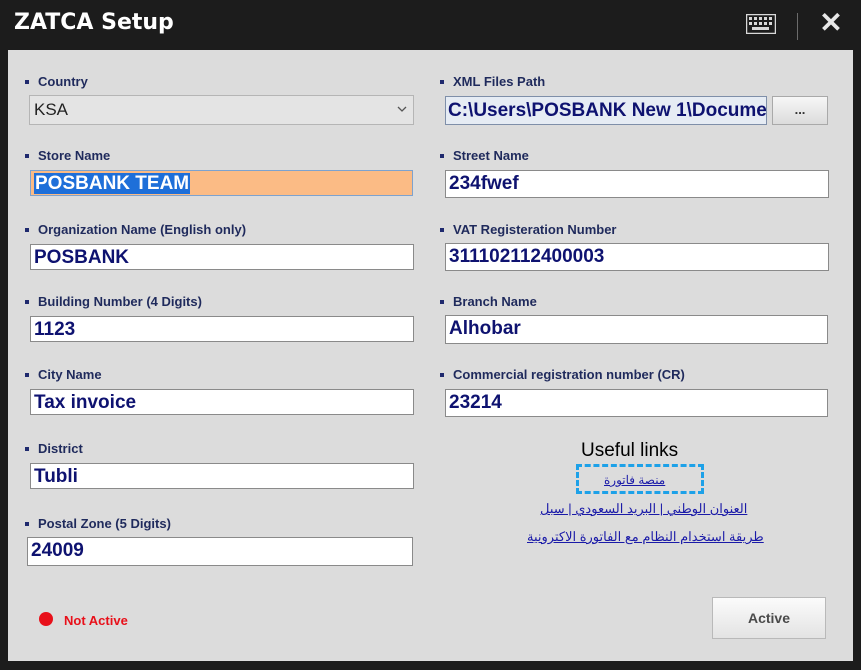  Describe the element at coordinates (761, 24) in the screenshot. I see `keyboard-icon` at that location.